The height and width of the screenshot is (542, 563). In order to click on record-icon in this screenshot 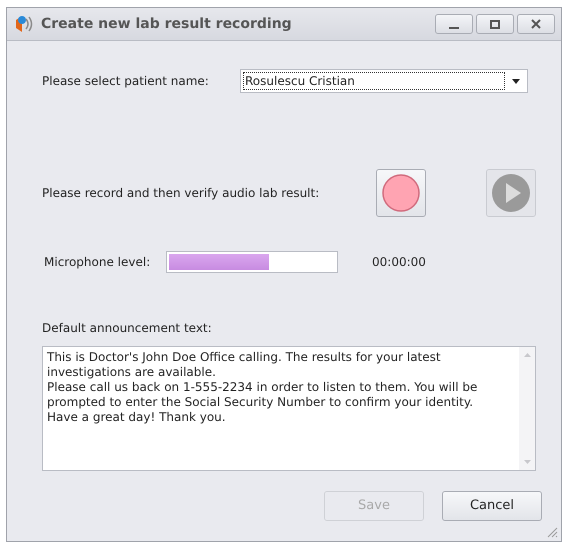, I will do `click(401, 193)`.